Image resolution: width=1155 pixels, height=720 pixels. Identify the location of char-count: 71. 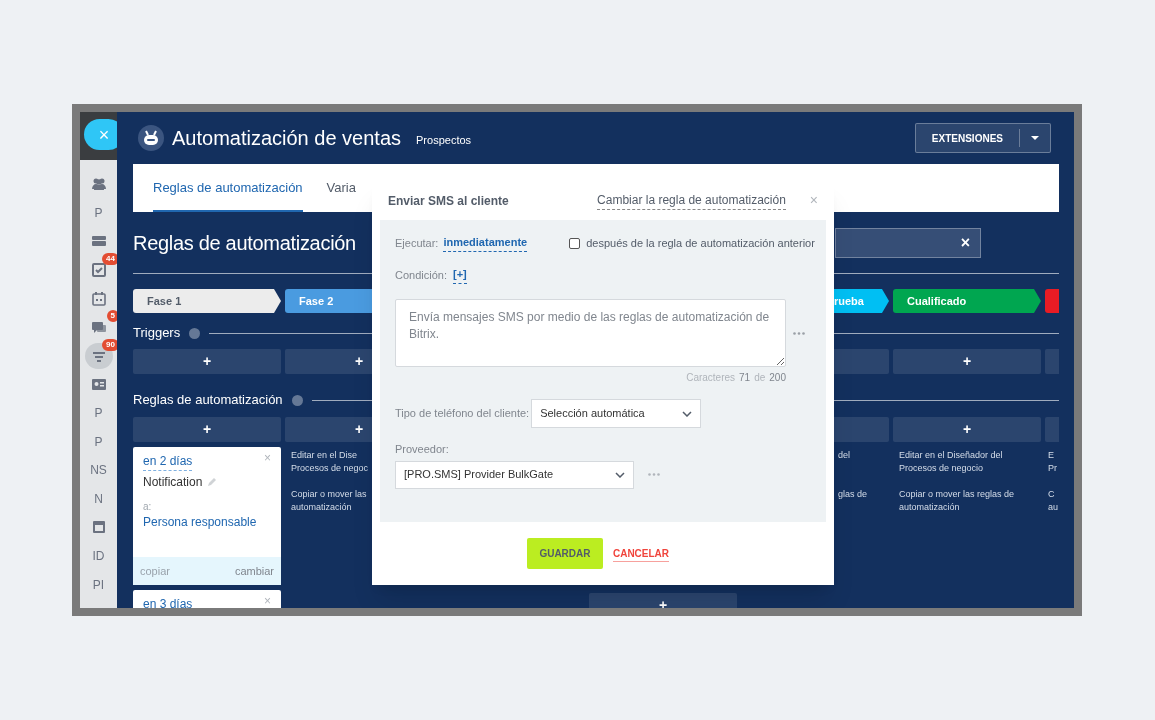
(745, 378).